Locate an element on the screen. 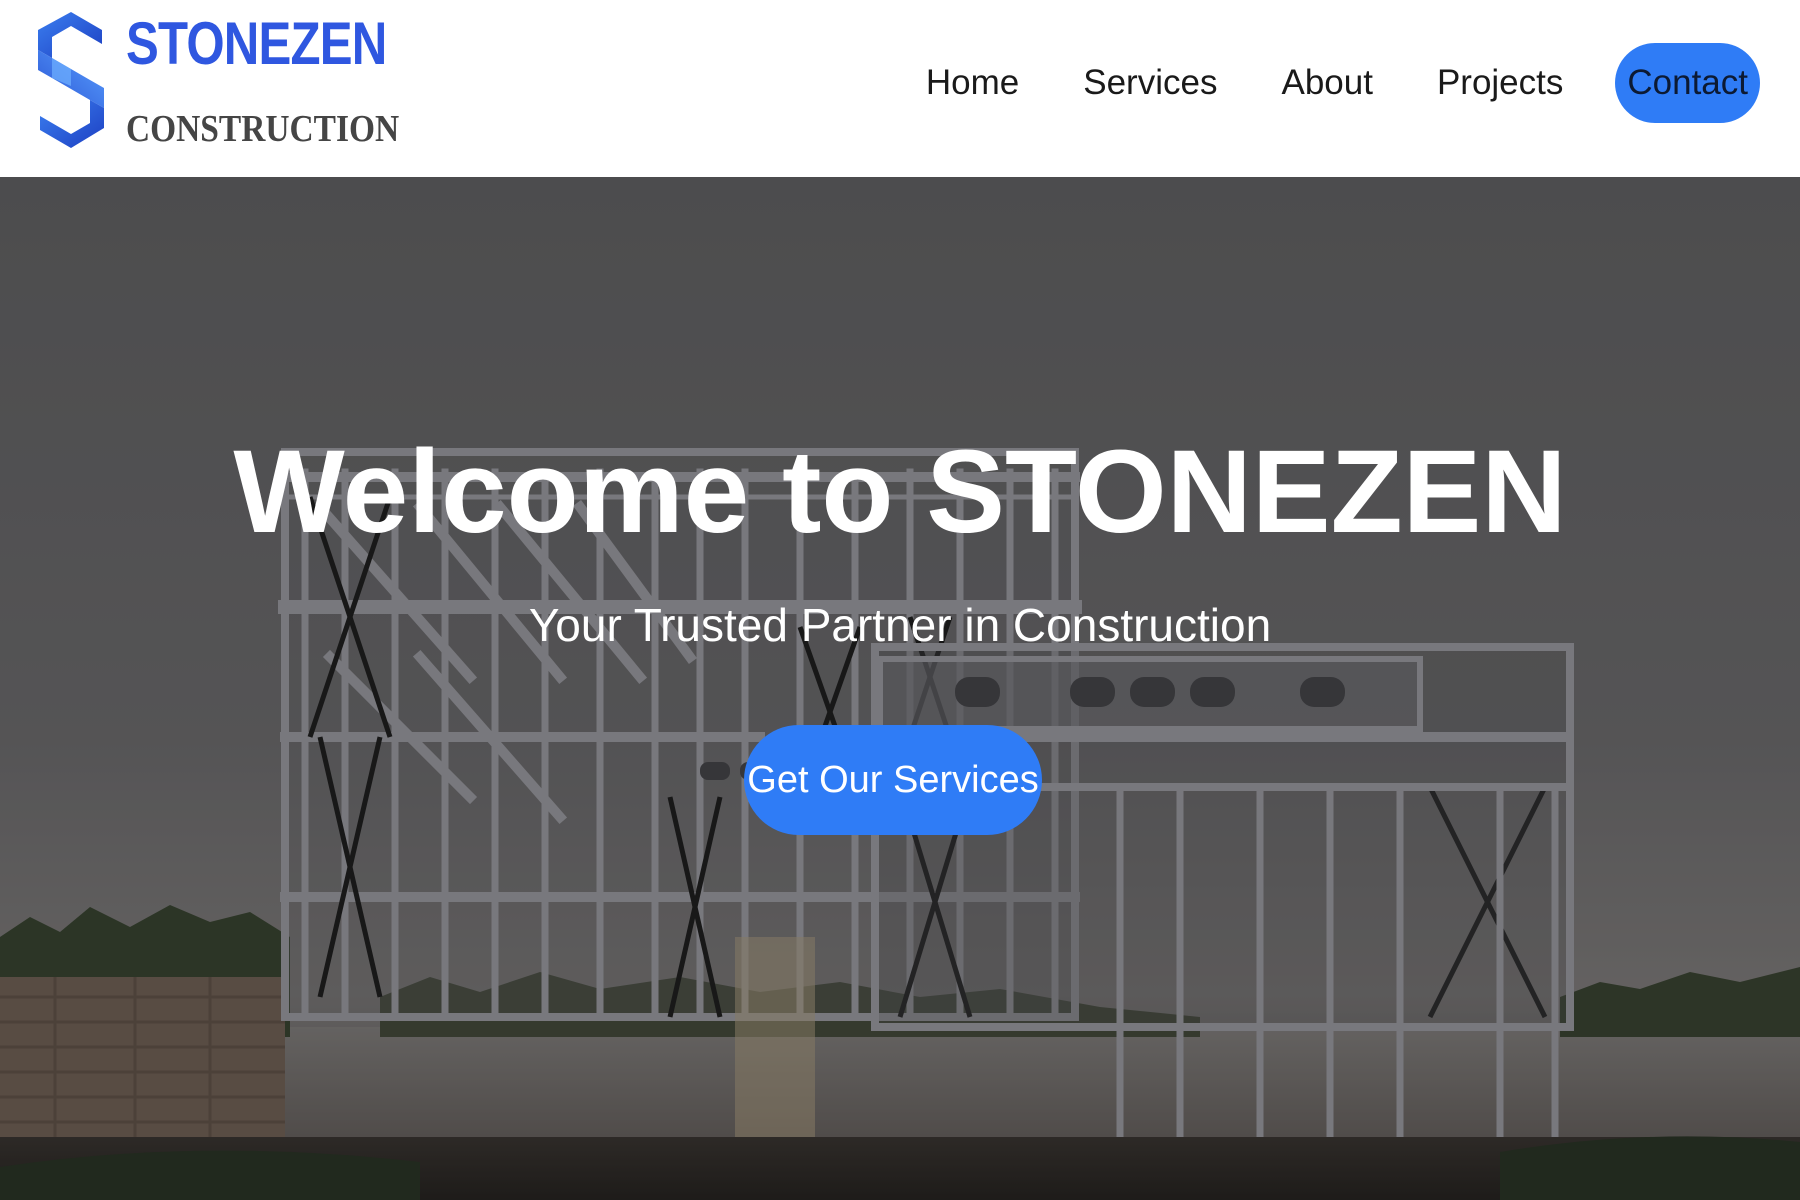  nav-projects: Projects is located at coordinates (1500, 83).